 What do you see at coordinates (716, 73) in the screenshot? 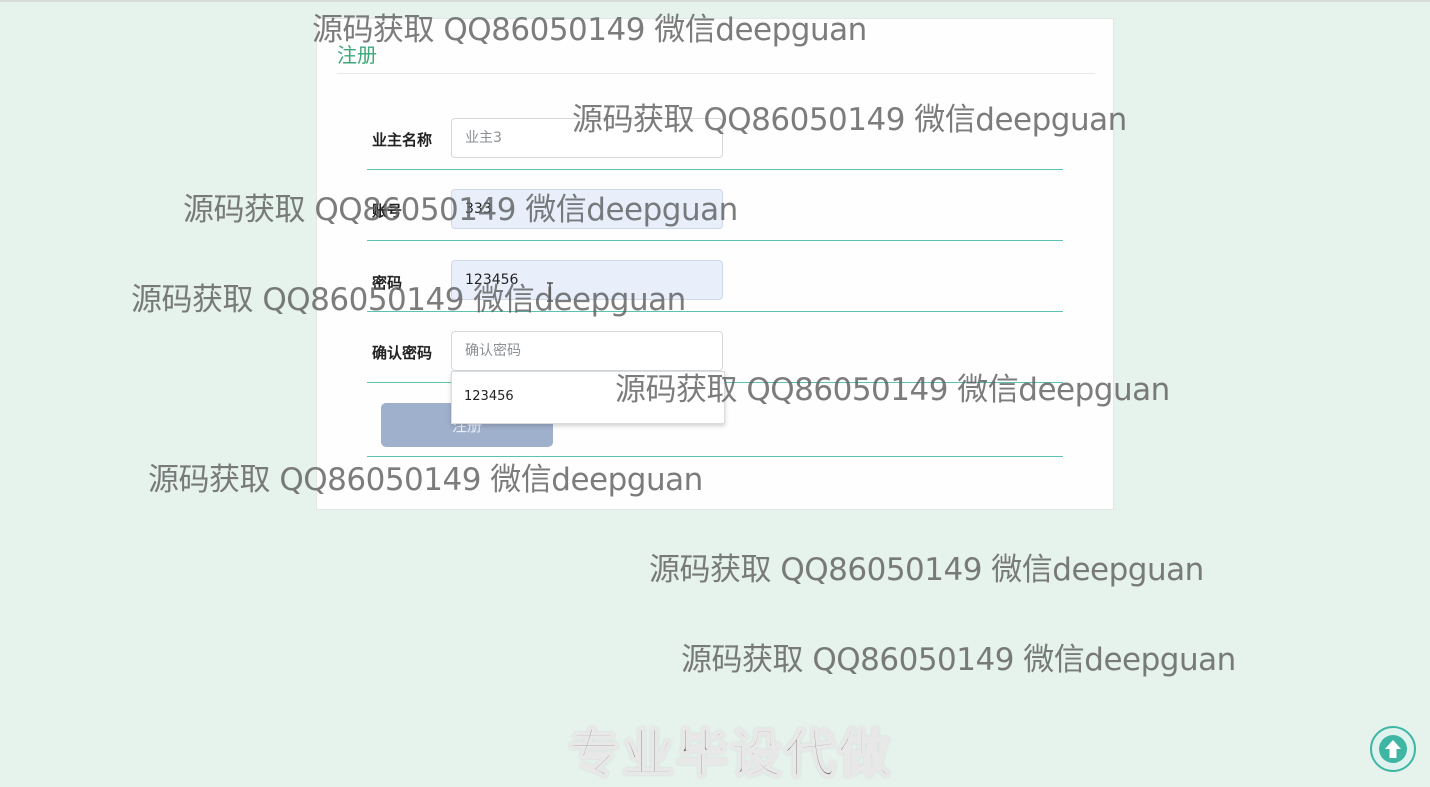
I see `title-divider` at bounding box center [716, 73].